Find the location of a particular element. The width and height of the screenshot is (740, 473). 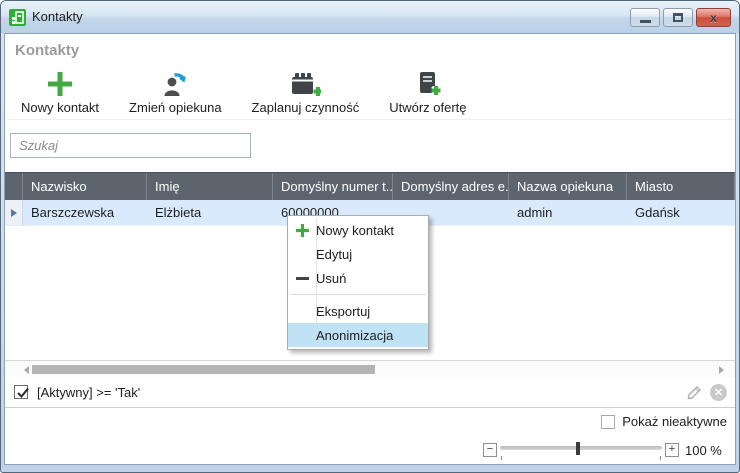

menu-separator is located at coordinates (358, 294).